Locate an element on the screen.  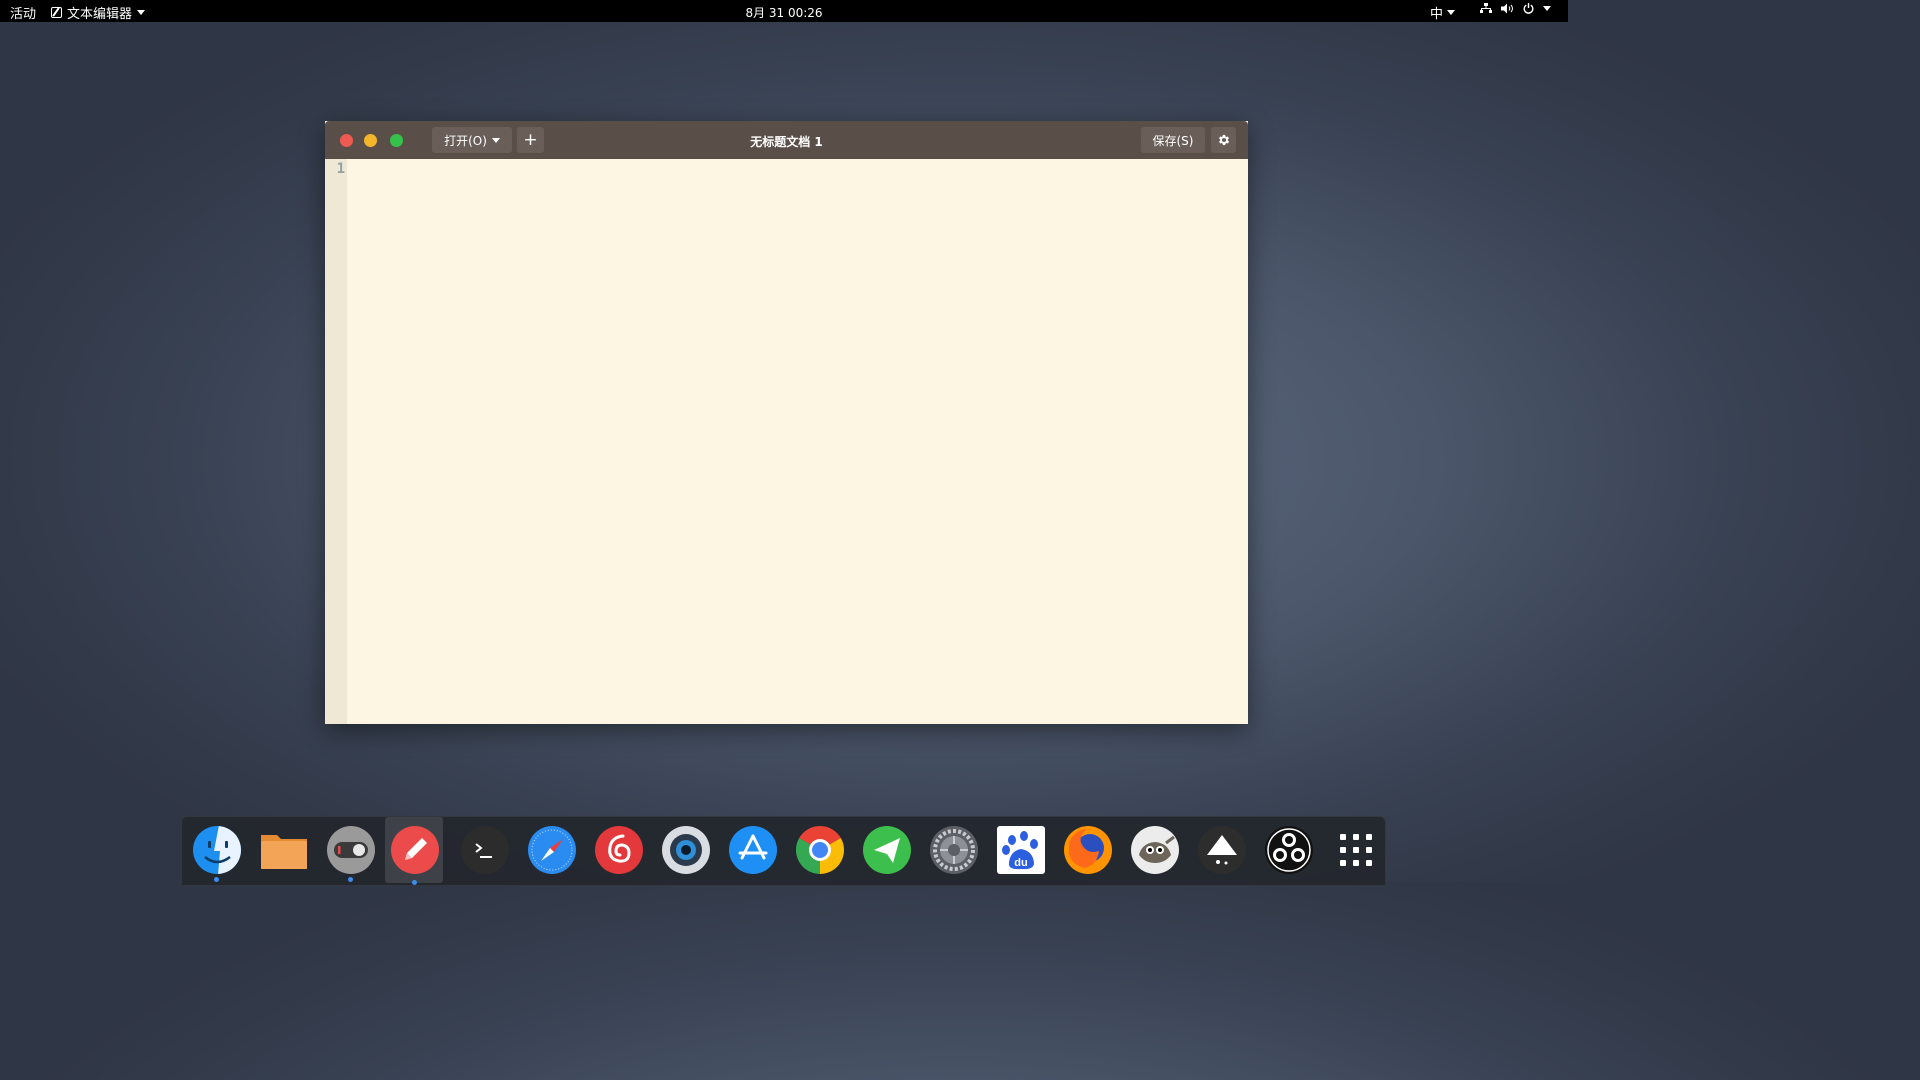
dock-item-tweaks is located at coordinates (350, 852).